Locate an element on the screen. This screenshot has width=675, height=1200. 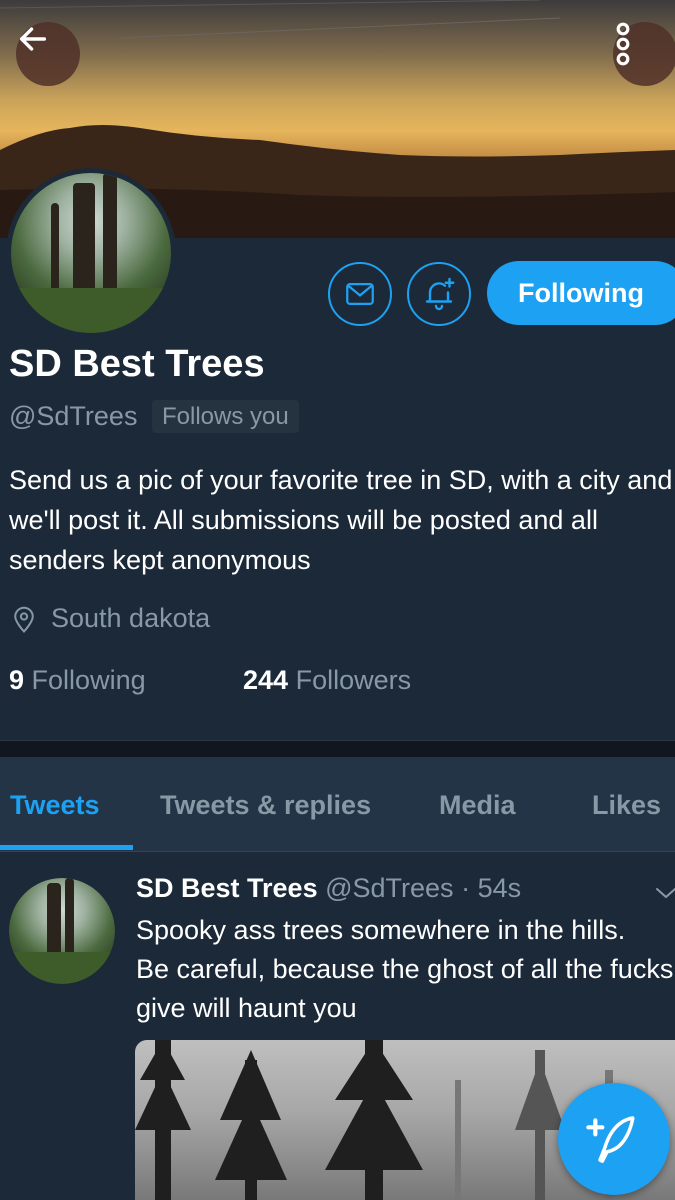
followers-stat: 244 Followers is located at coordinates (327, 680).